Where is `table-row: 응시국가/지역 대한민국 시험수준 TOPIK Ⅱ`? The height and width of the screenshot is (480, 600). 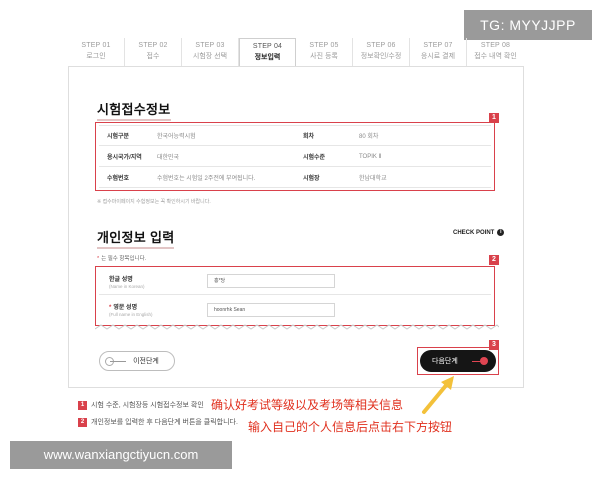
table-row: 응시국가/지역 대한민국 시험수준 TOPIK Ⅱ is located at coordinates (295, 156).